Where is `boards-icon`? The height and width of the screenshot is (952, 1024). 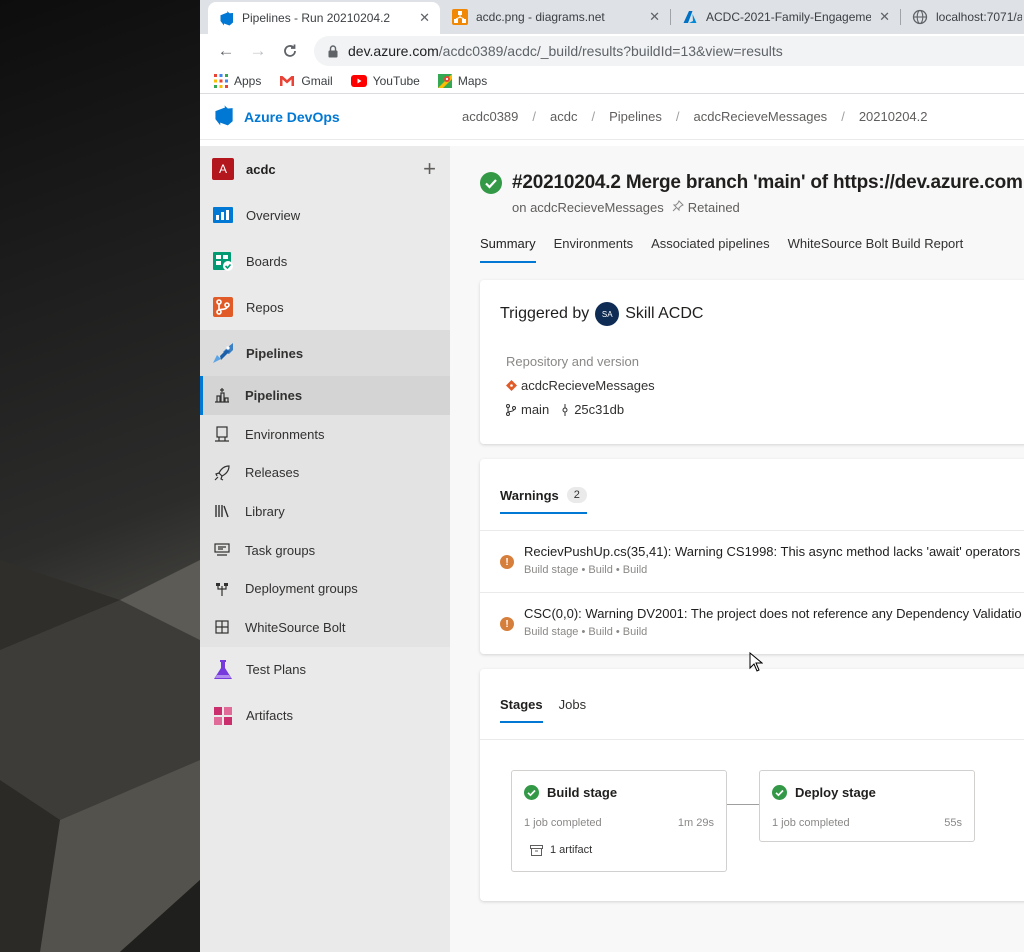 boards-icon is located at coordinates (223, 261).